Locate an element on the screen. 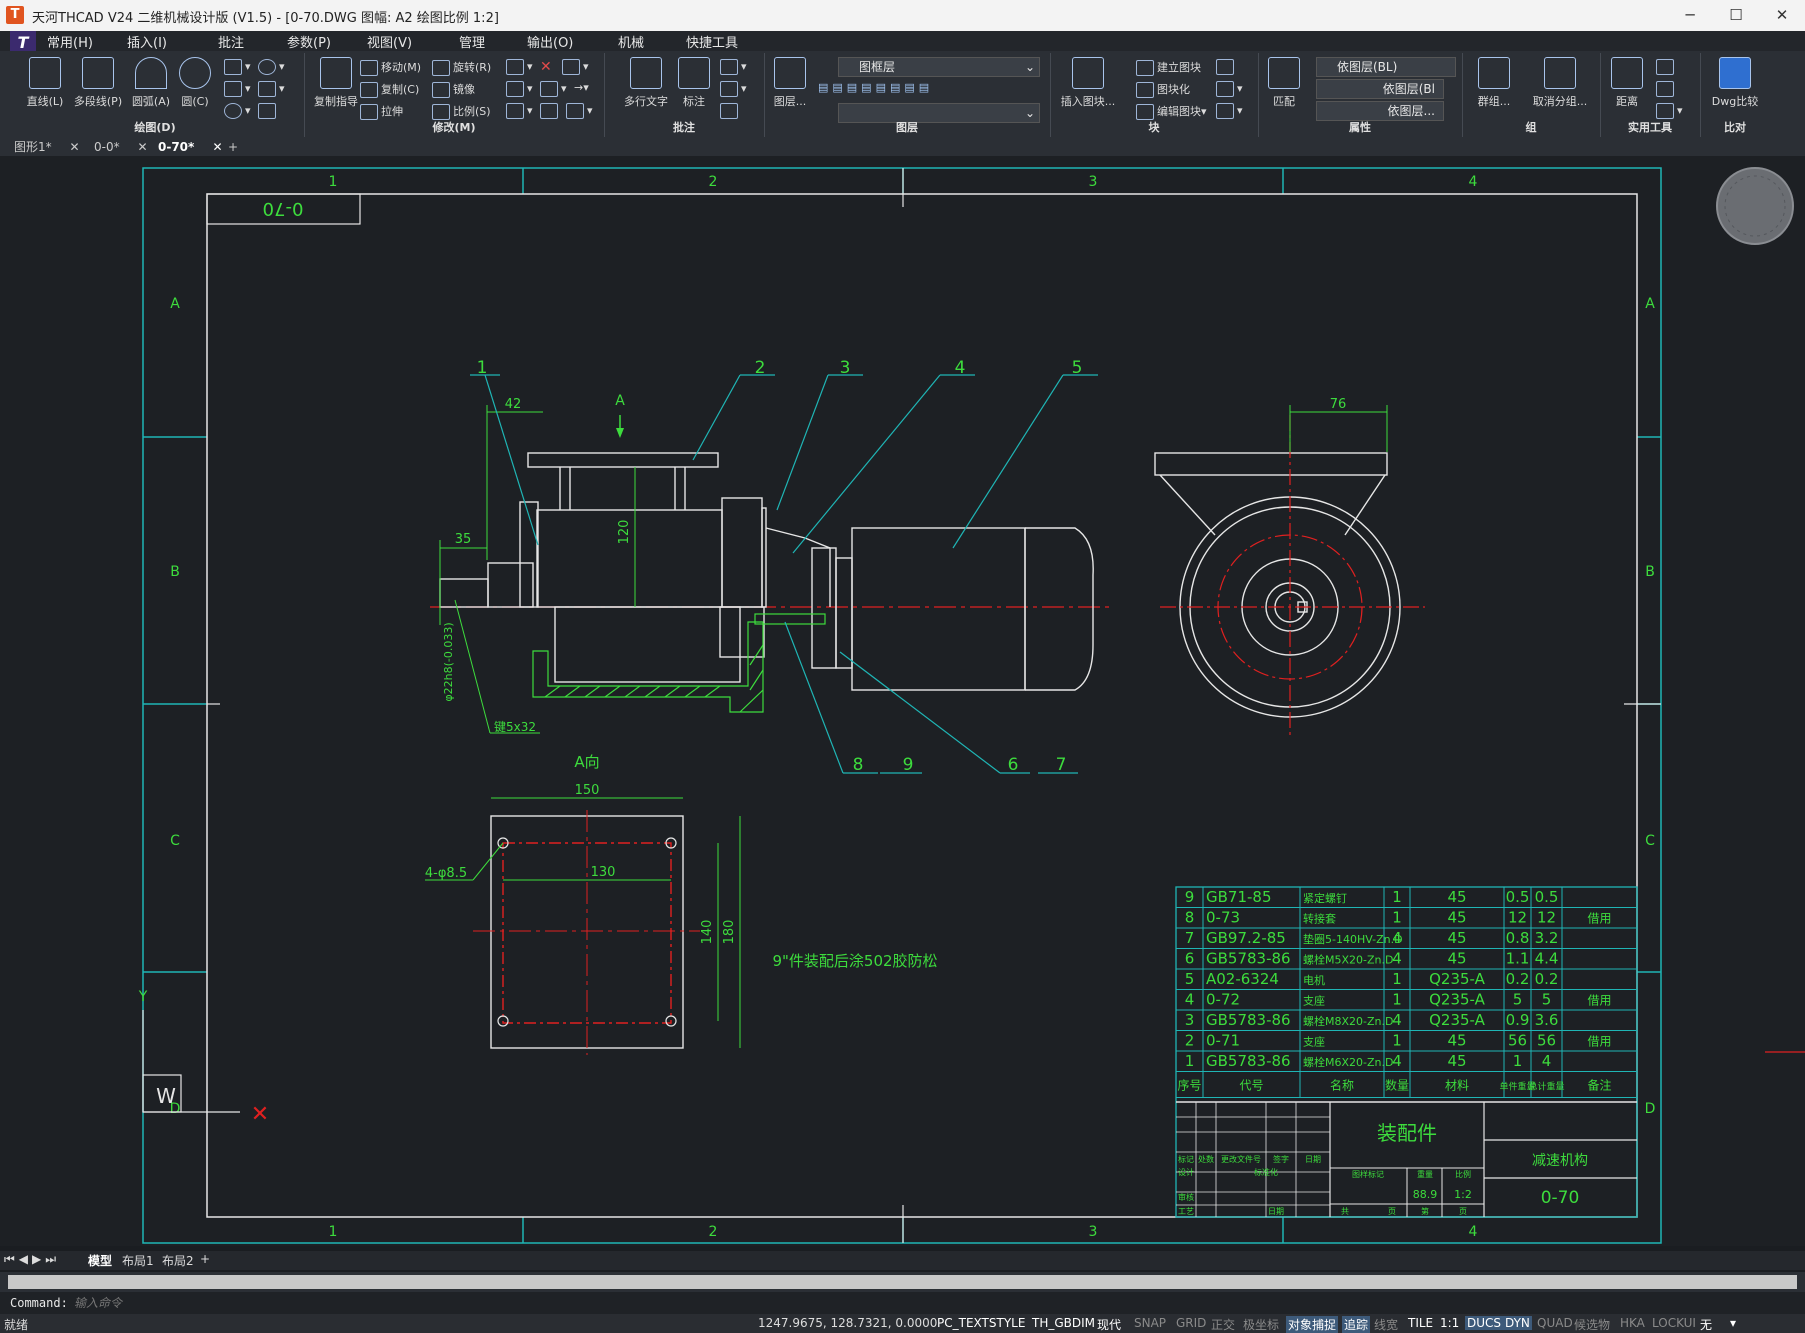  grid-array-tool: ▾ is located at coordinates (519, 111).